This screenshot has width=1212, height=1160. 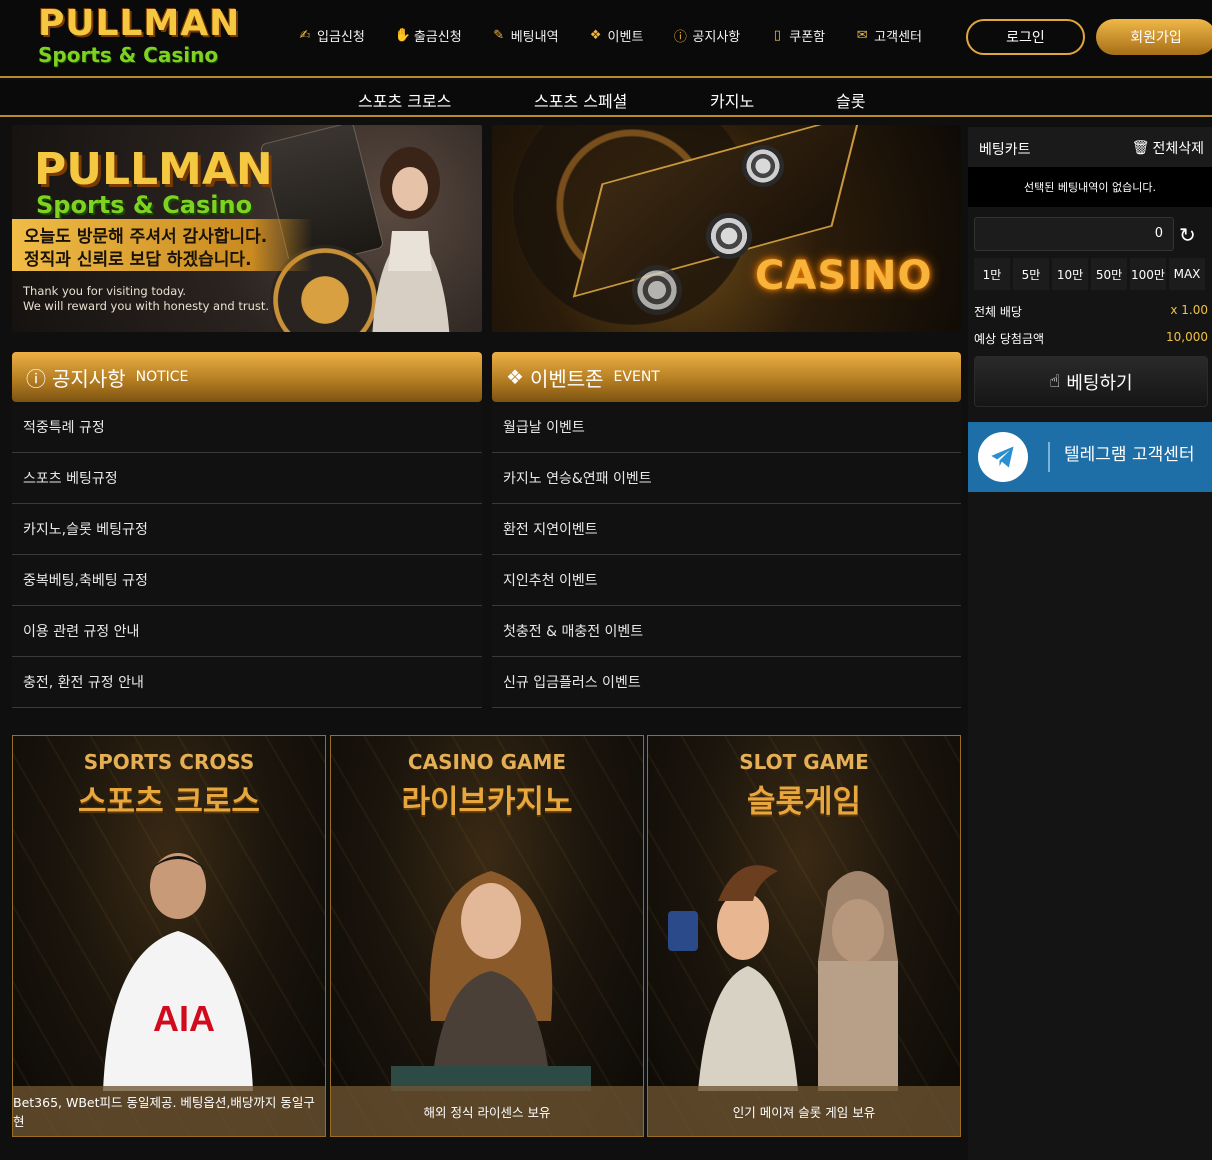 I want to click on event-item: 카지노 연승&연패 이벤트, so click(x=726, y=478).